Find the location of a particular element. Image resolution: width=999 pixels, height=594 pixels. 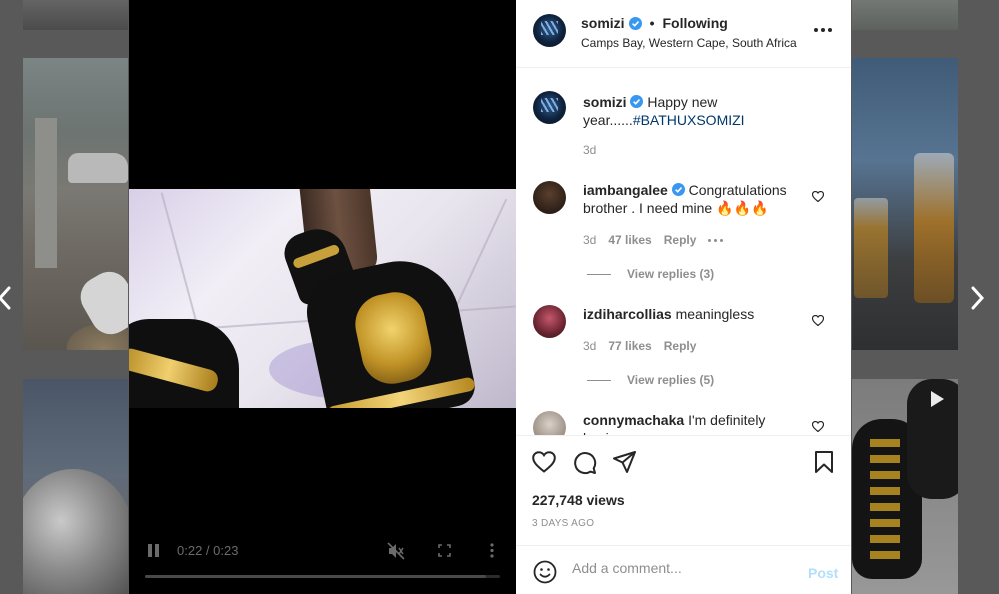

grid-thumbnail-video is located at coordinates (905, 486).